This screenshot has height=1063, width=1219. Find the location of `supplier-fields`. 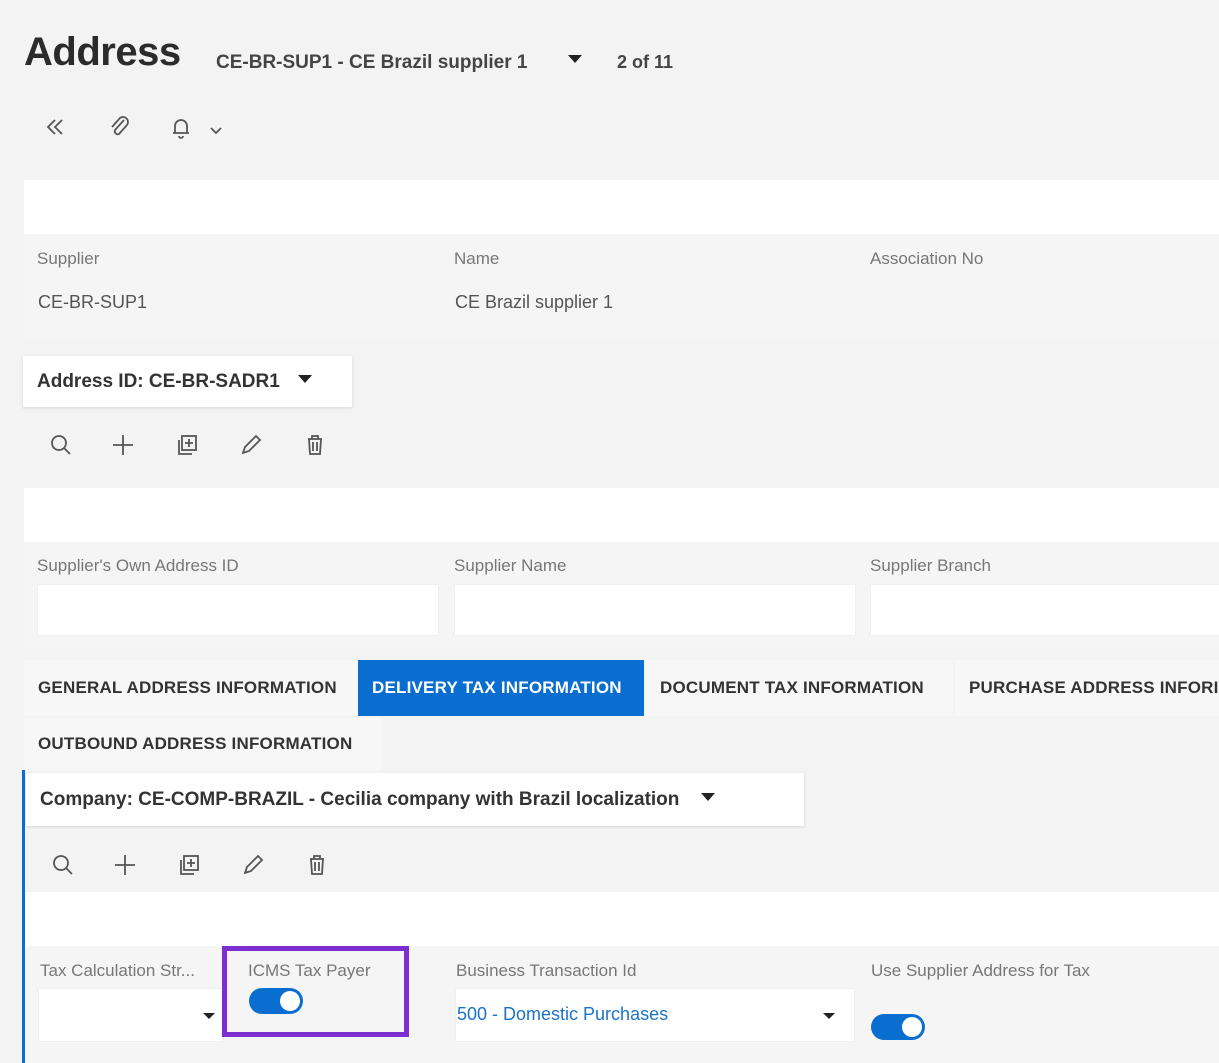

supplier-fields is located at coordinates (621, 287).